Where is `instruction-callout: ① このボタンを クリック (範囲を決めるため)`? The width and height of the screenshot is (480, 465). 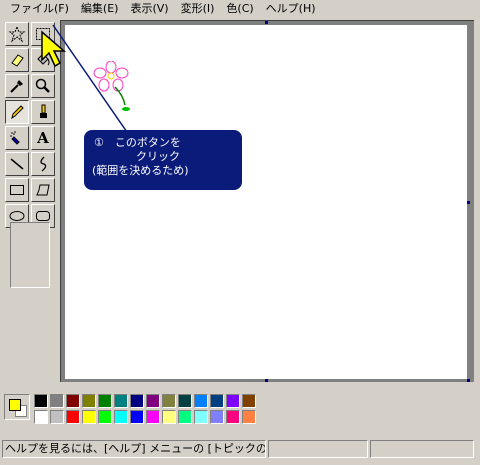 instruction-callout: ① このボタンを クリック (範囲を決めるため) is located at coordinates (163, 160).